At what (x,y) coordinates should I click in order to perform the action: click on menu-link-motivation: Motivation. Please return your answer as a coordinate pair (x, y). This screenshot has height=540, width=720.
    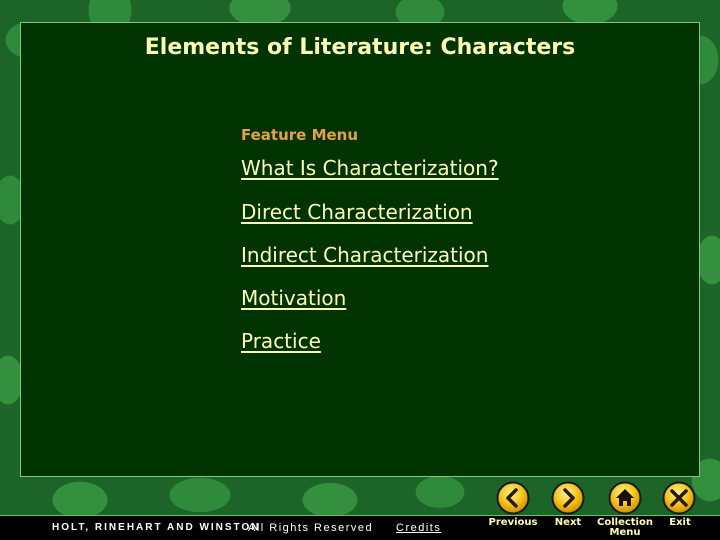
    Looking at the image, I should click on (293, 298).